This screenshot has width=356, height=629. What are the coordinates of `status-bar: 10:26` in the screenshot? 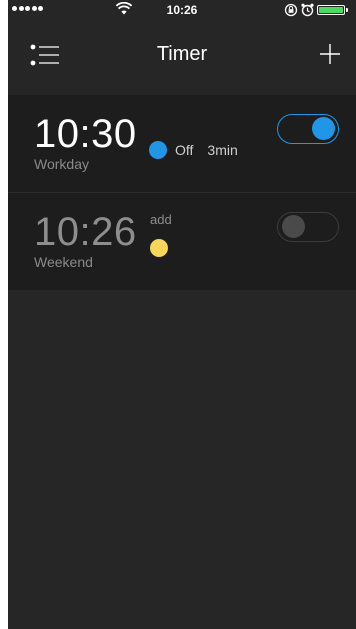 It's located at (182, 10).